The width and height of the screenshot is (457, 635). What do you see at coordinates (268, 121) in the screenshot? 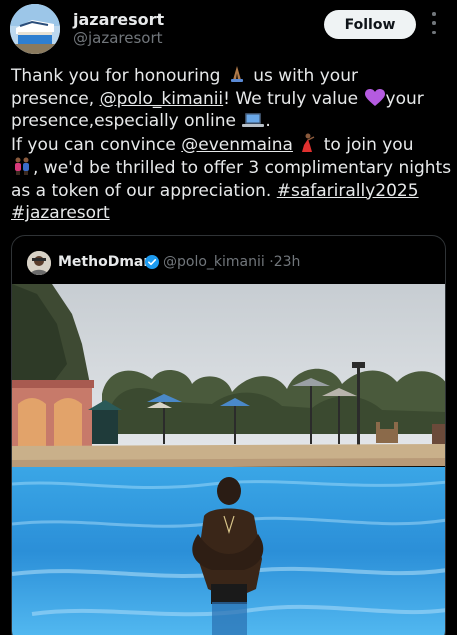
I see `tweet-text-segment: .` at bounding box center [268, 121].